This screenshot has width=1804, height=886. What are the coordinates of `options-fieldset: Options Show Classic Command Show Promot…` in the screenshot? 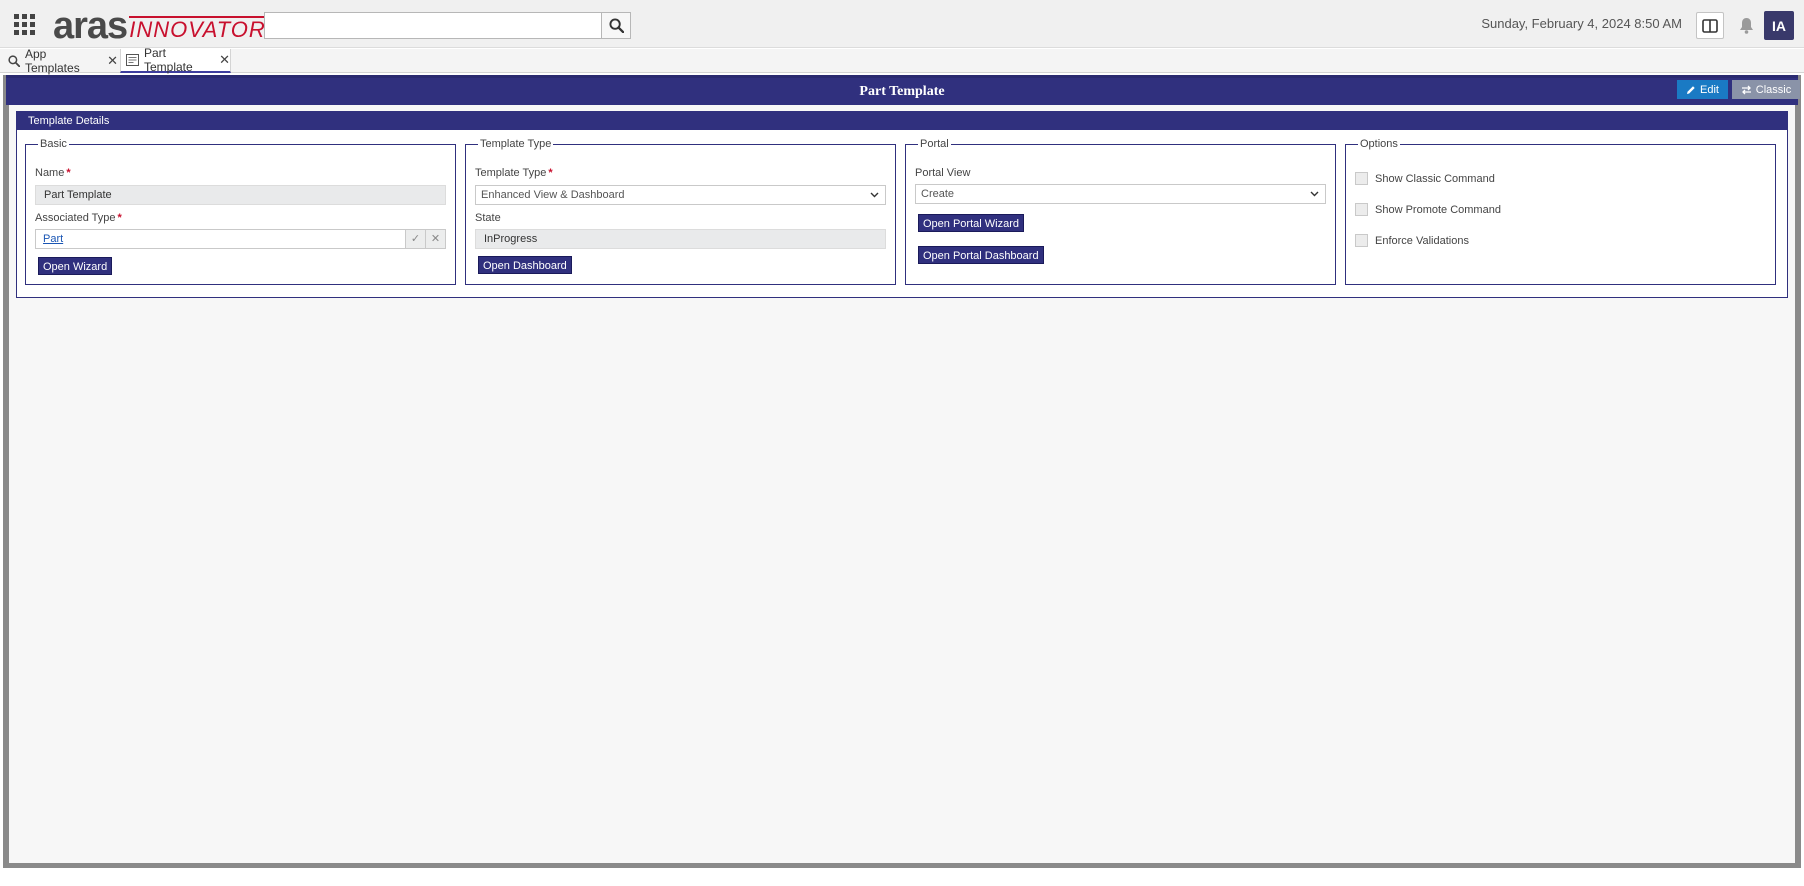 It's located at (1560, 211).